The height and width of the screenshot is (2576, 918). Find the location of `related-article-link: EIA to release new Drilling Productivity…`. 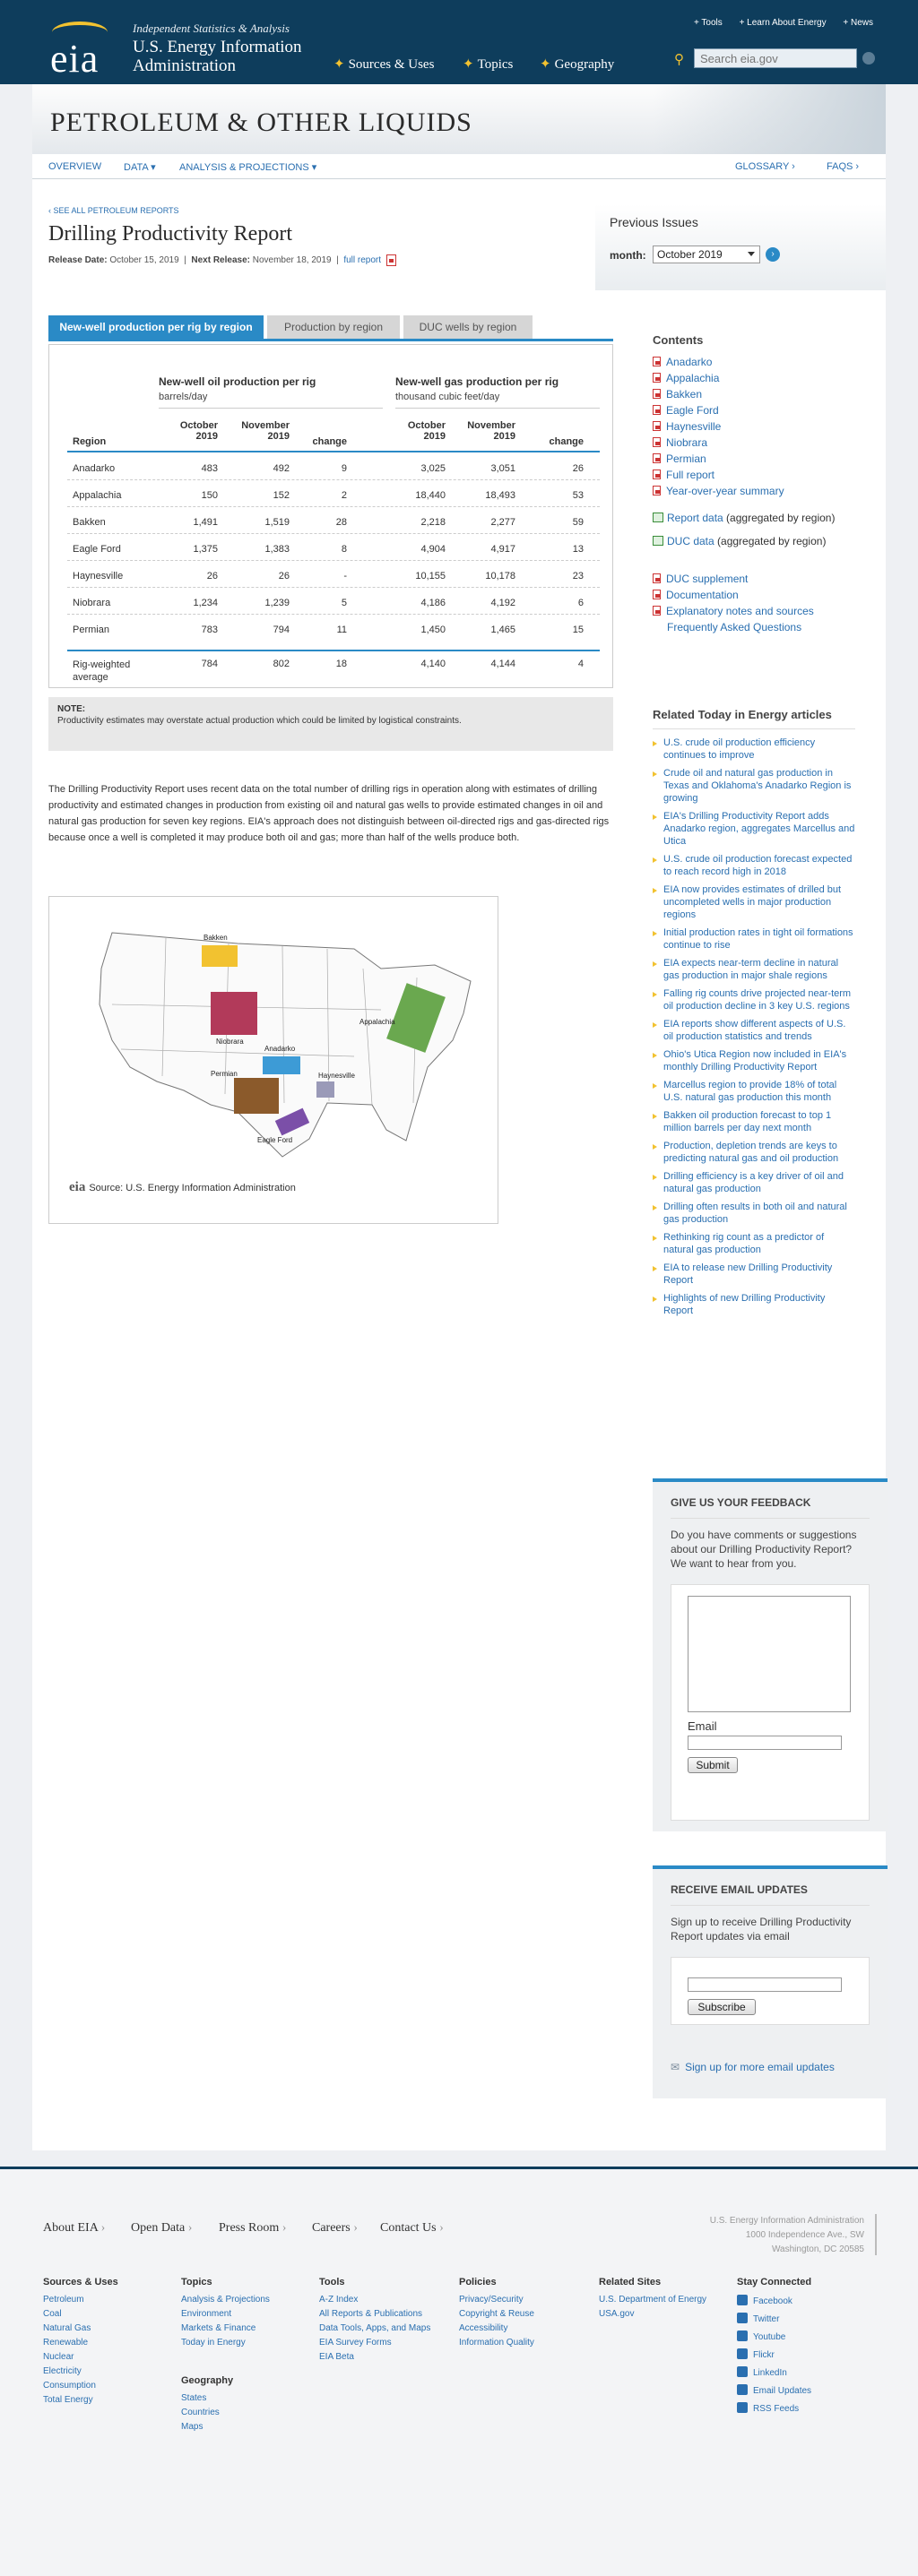

related-article-link: EIA to release new Drilling Productivity… is located at coordinates (754, 1274).